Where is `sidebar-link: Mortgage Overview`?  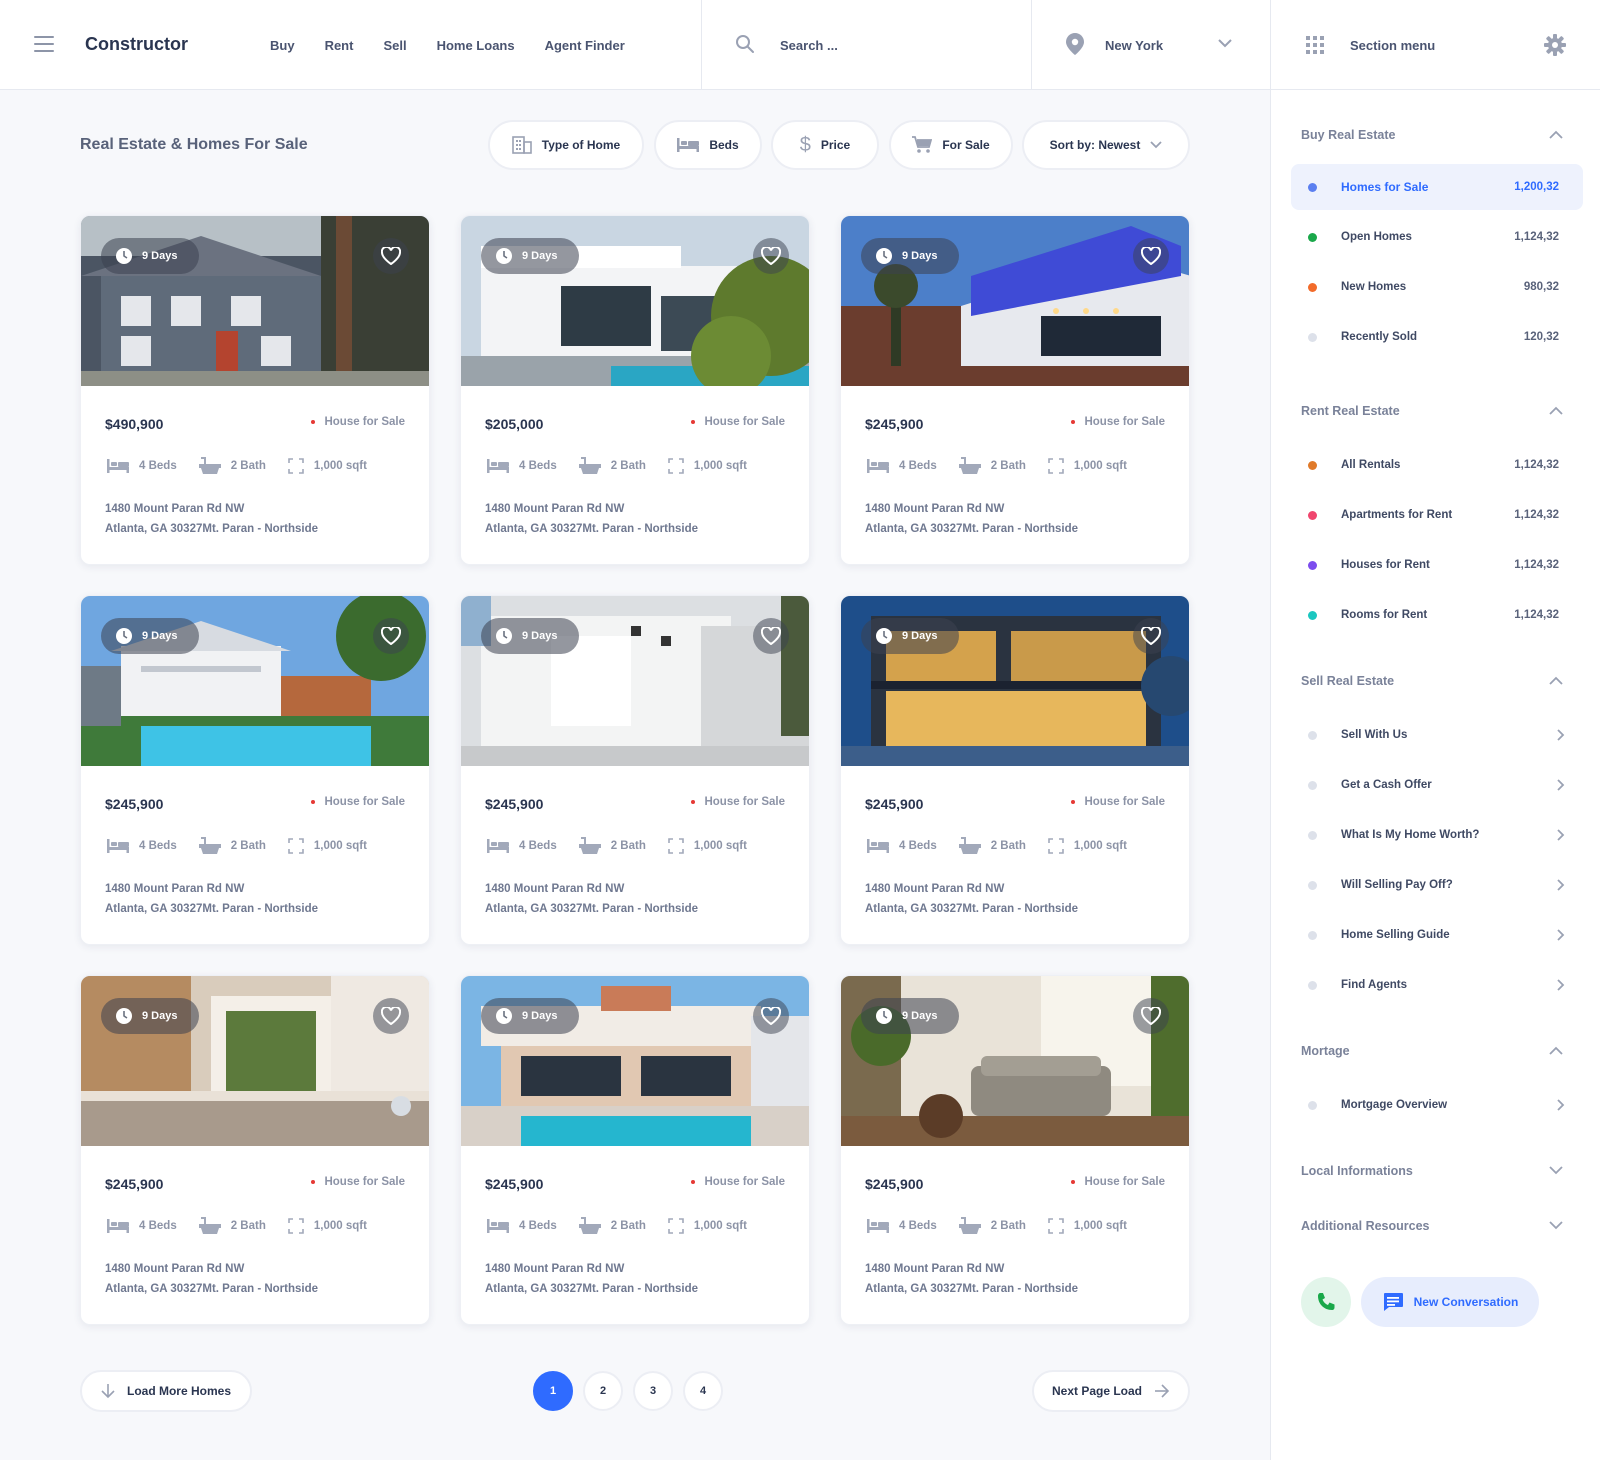
sidebar-link: Mortgage Overview is located at coordinates (1437, 1105).